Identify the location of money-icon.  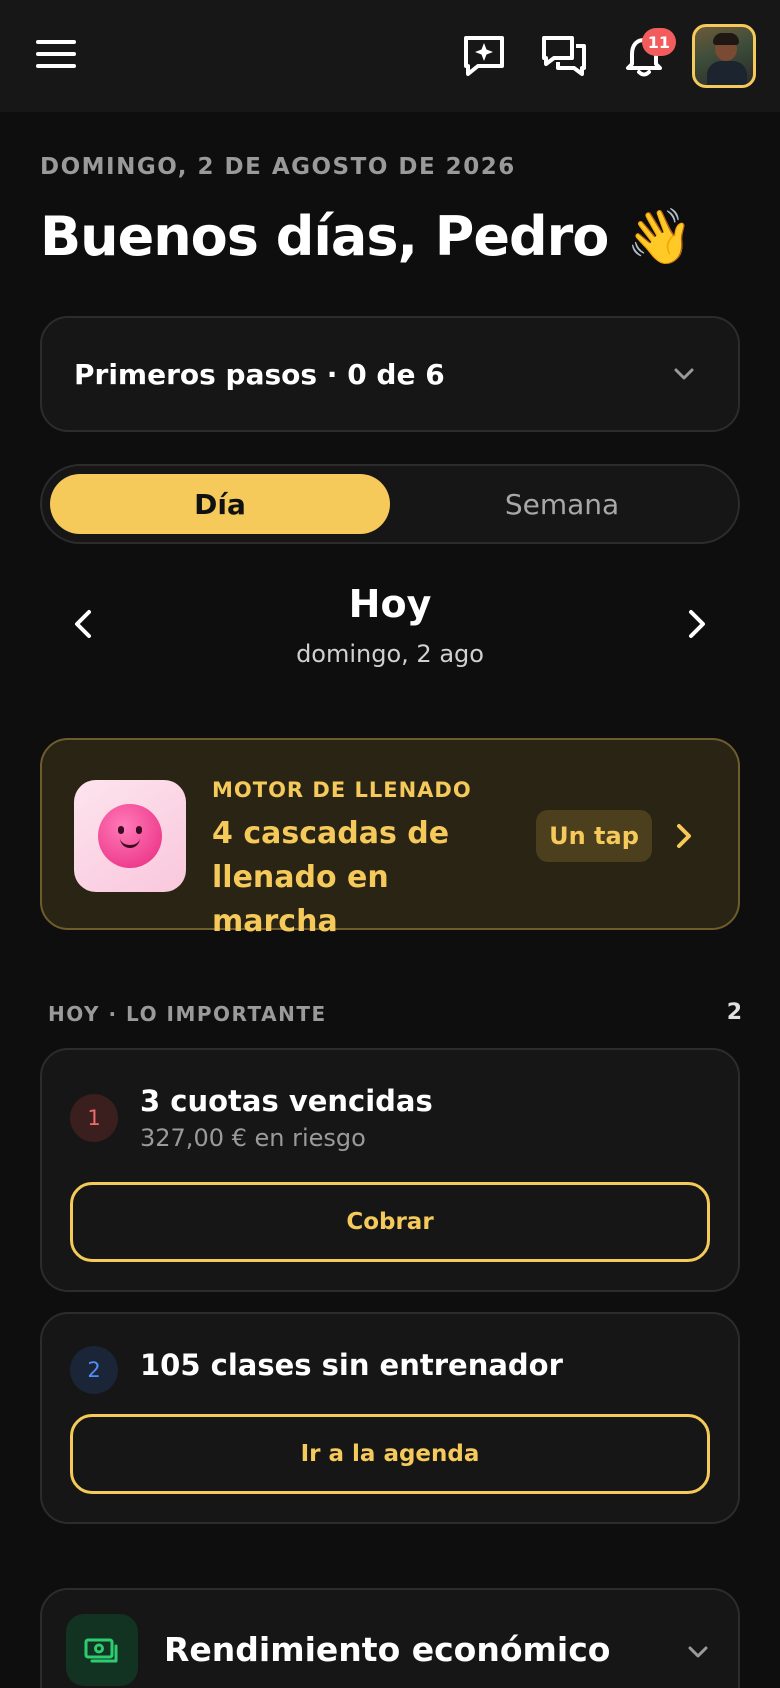
(102, 1650).